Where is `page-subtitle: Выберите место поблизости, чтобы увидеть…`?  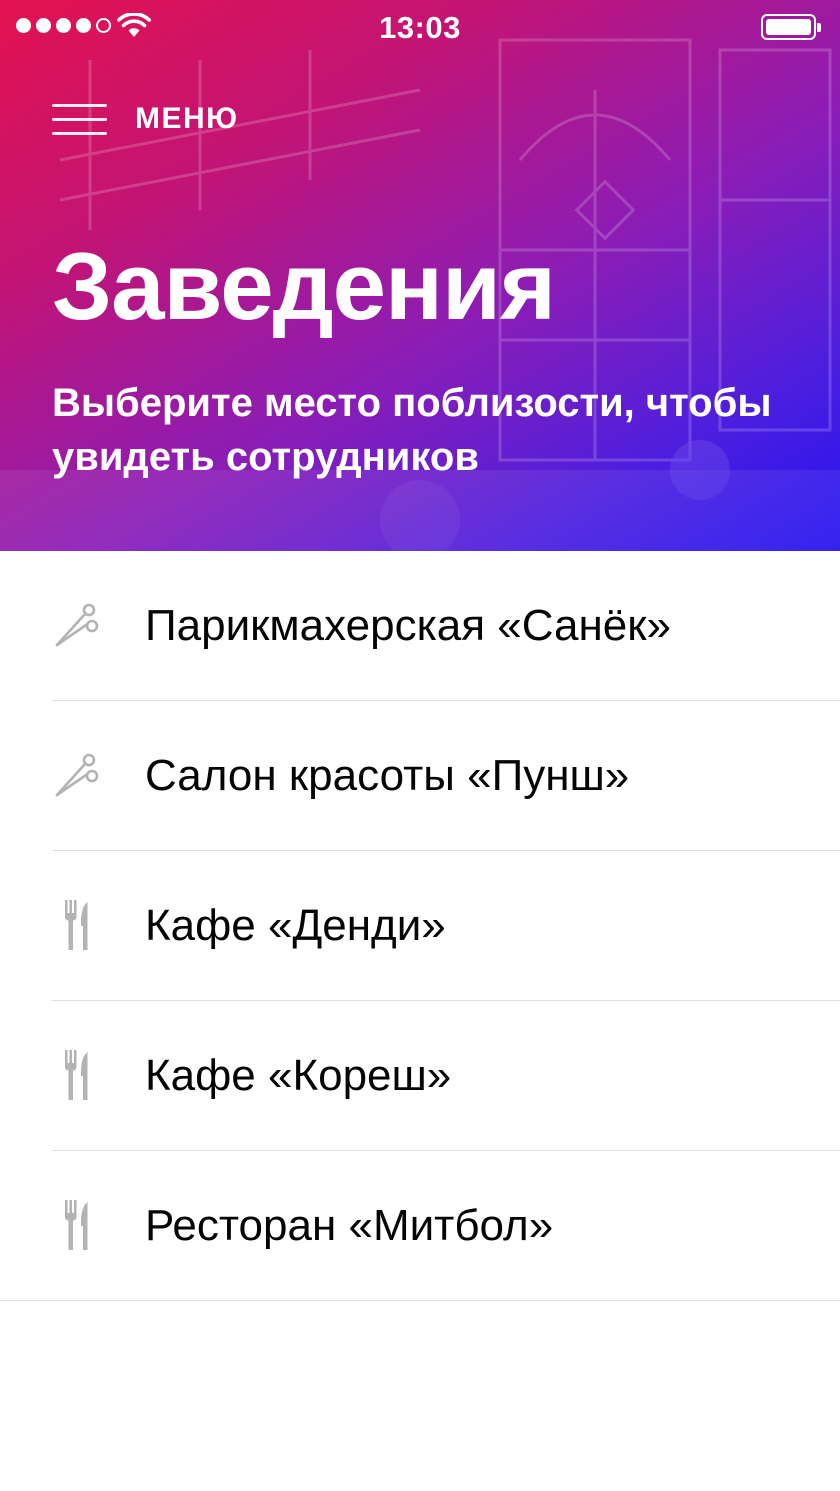
page-subtitle: Выберите место поблизости, чтобы увидеть… is located at coordinates (412, 430).